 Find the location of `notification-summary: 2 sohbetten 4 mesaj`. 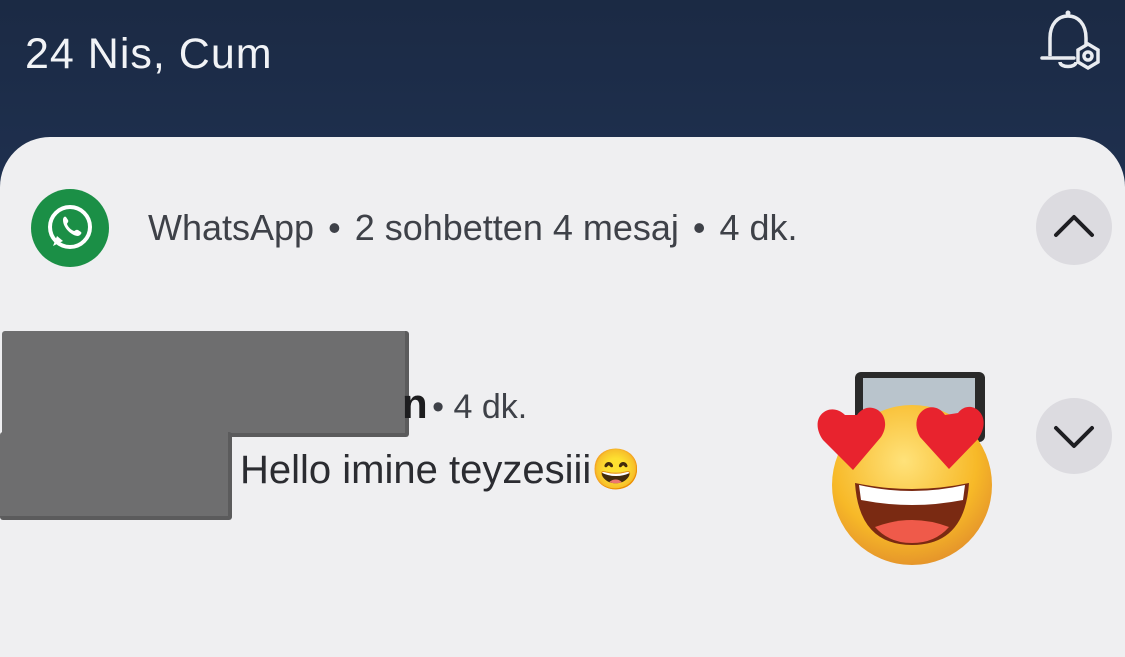

notification-summary: 2 sohbetten 4 mesaj is located at coordinates (516, 227).